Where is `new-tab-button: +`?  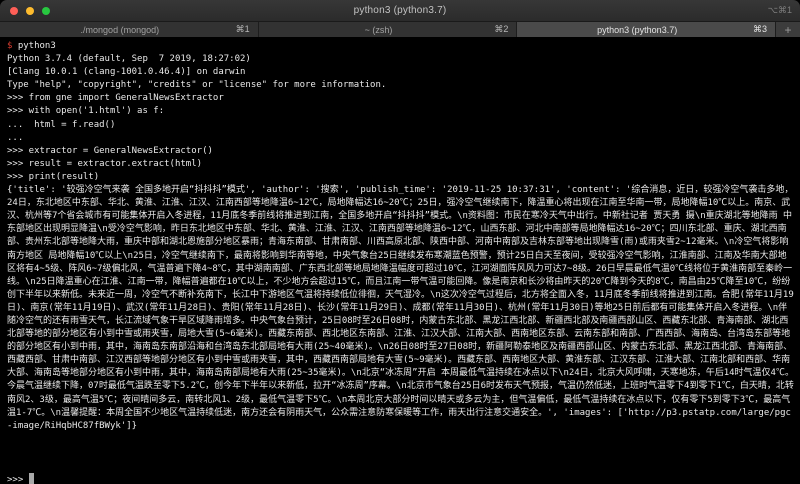 new-tab-button: + is located at coordinates (788, 29).